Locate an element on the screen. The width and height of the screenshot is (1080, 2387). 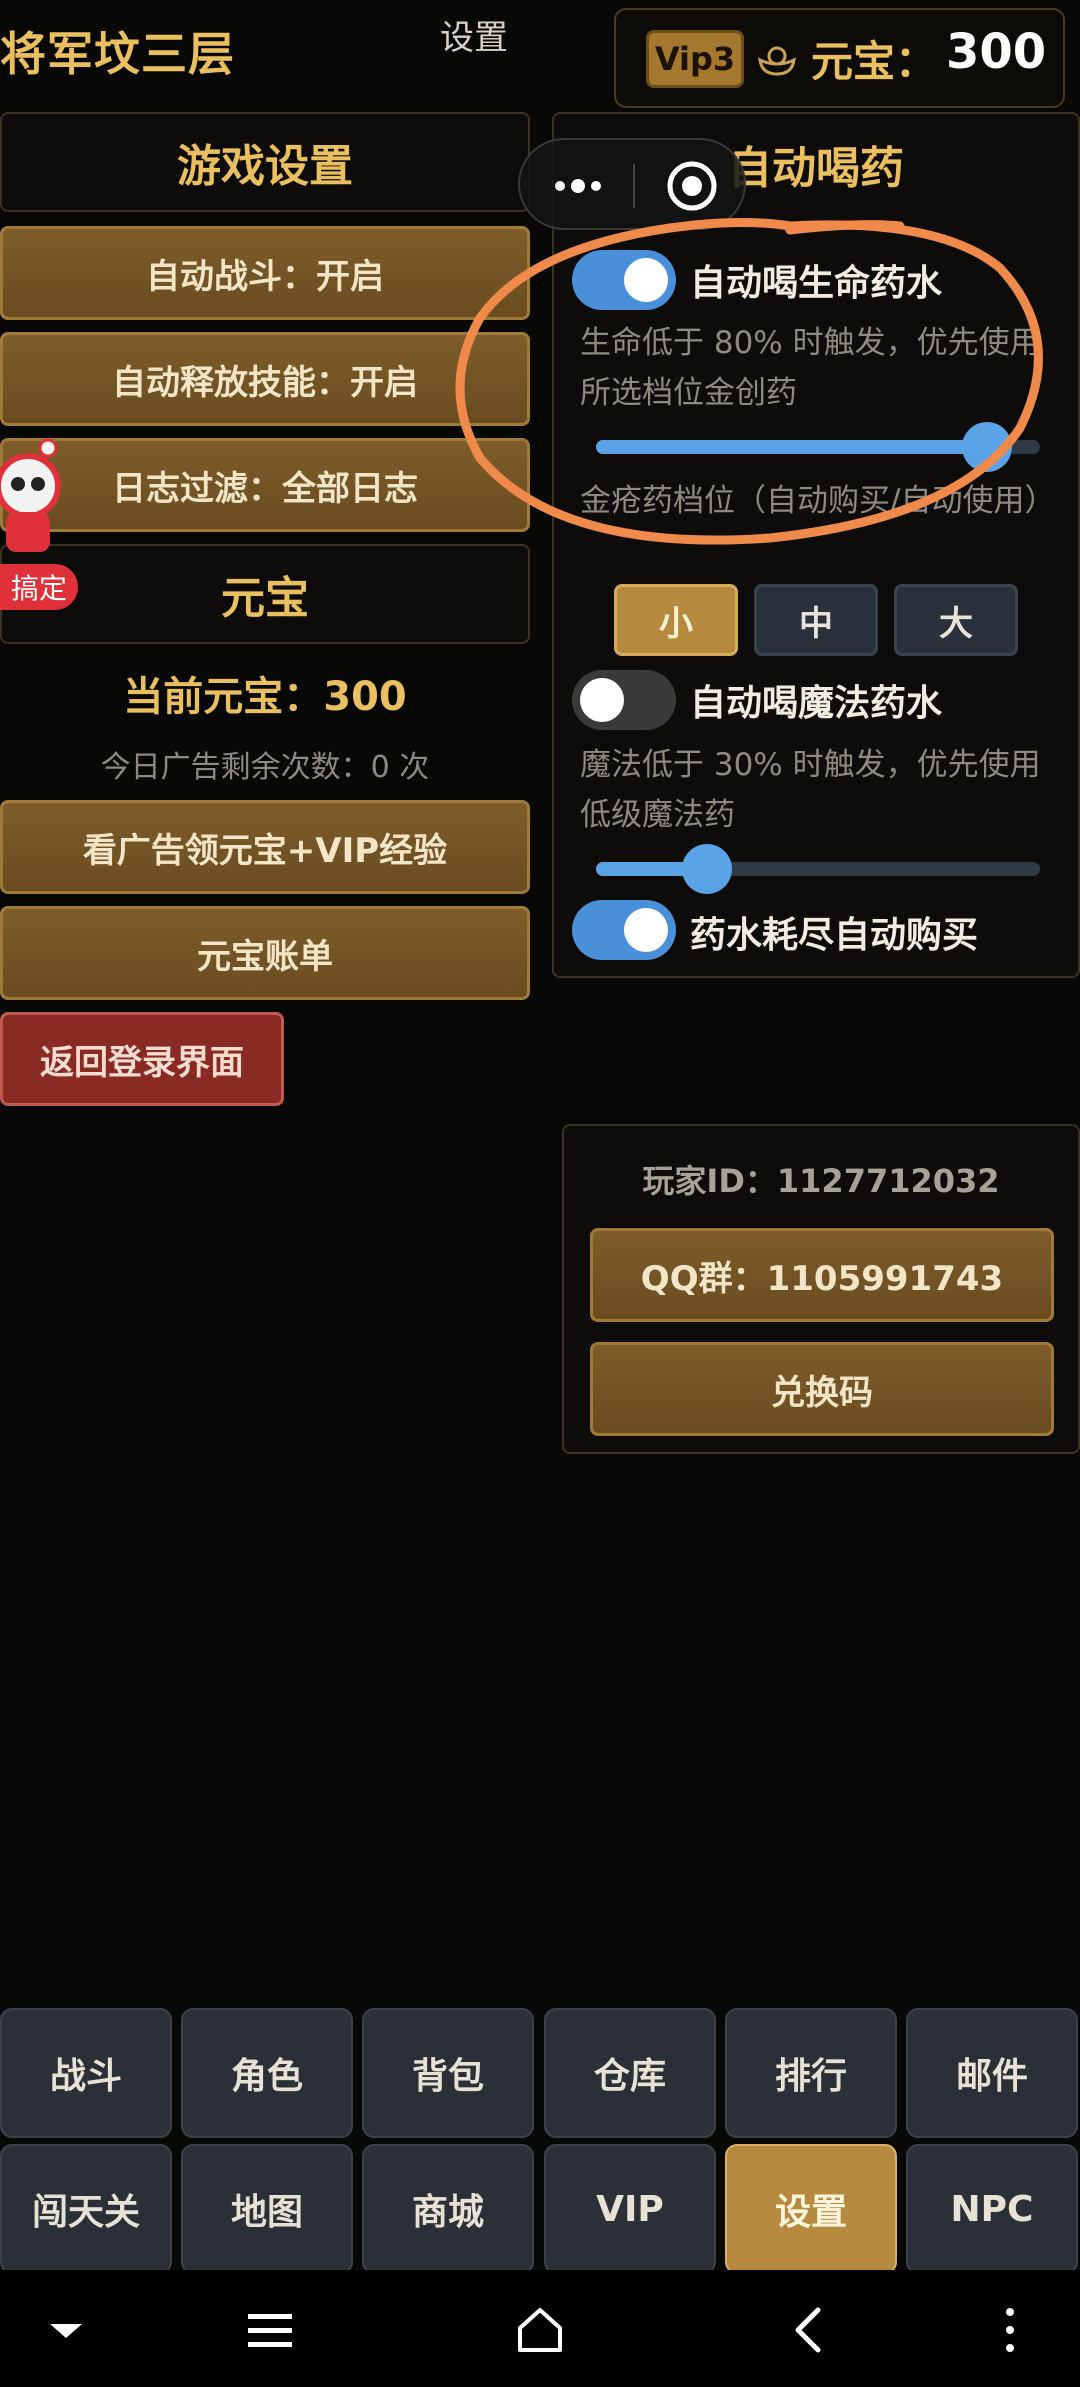
nav-mail: 邮件 is located at coordinates (992, 2073).